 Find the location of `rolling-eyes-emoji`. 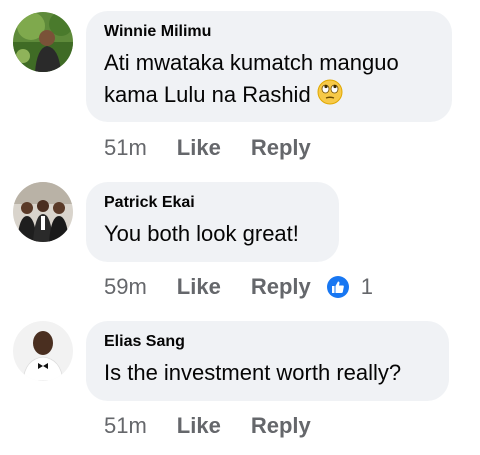

rolling-eyes-emoji is located at coordinates (330, 96).